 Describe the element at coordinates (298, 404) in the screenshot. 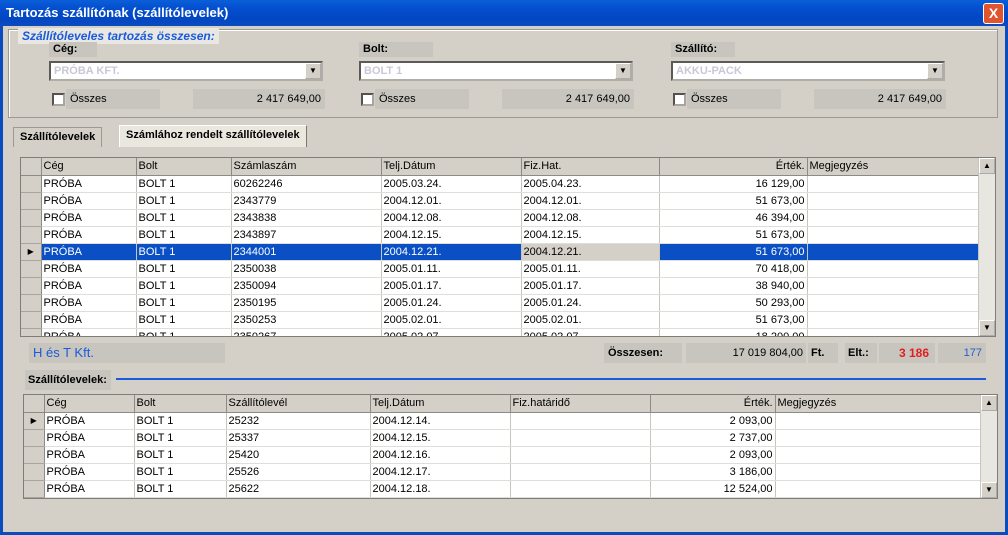

I see `col-header: Szállítólevél` at that location.